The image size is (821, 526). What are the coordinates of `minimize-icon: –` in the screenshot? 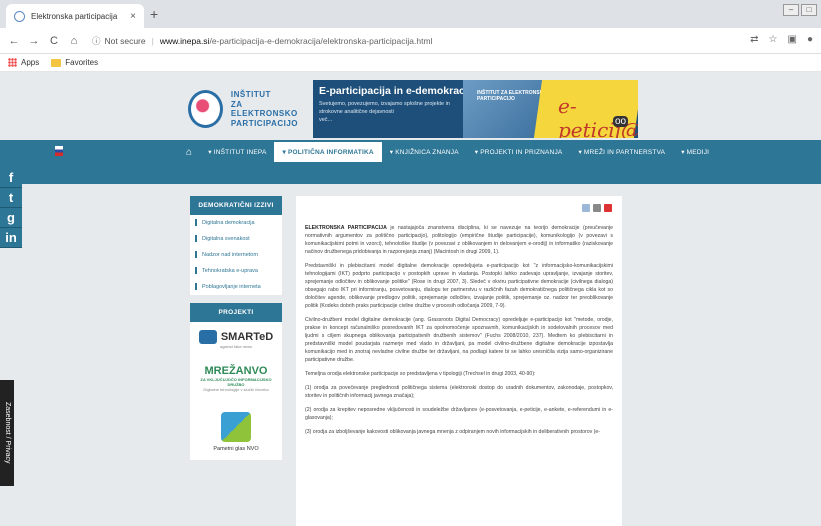 It's located at (791, 10).